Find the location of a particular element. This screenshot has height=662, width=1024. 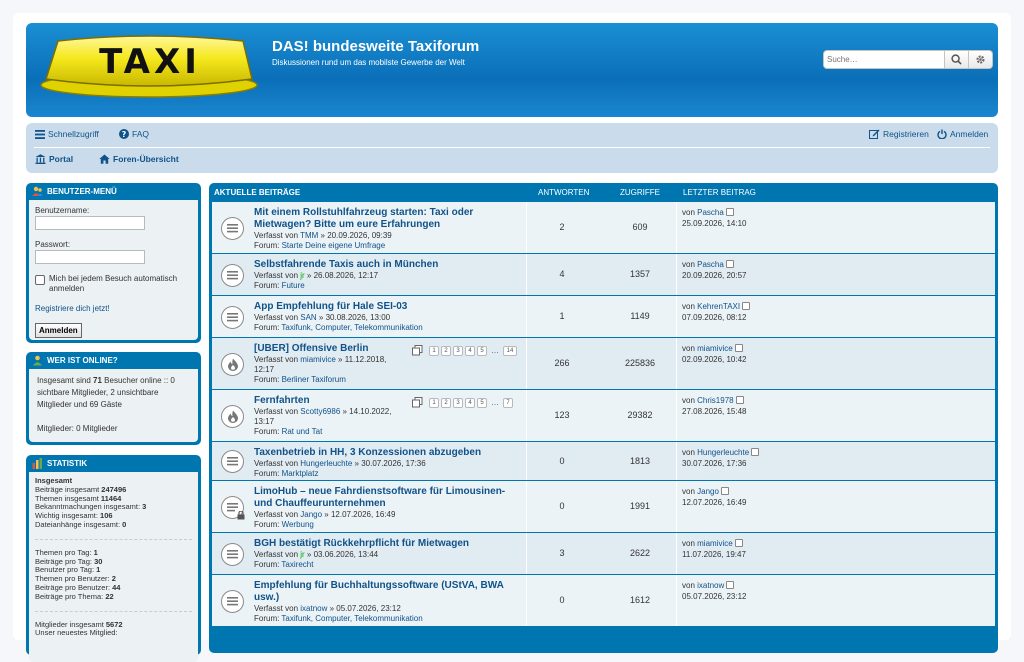

forum-link: Marktplatz is located at coordinates (300, 473).